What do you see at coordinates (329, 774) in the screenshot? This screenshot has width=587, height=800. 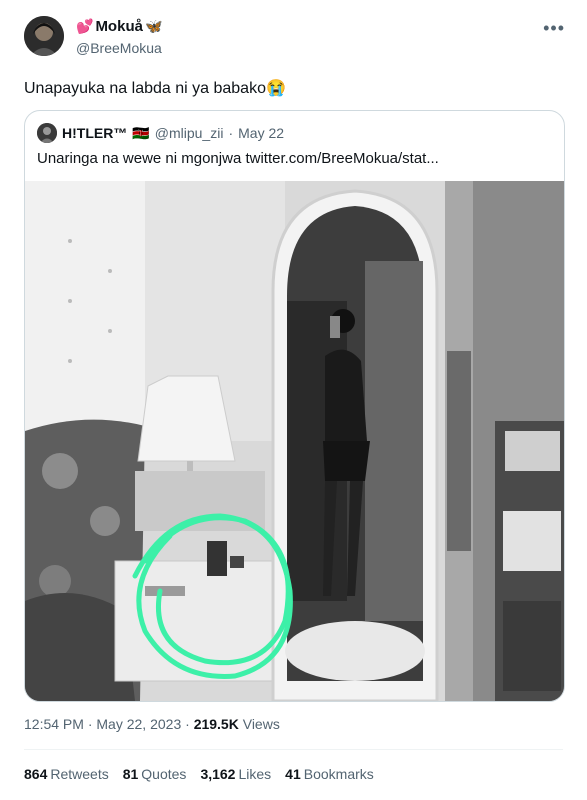 I see `stat-bookmarks: 41 Bookmarks` at bounding box center [329, 774].